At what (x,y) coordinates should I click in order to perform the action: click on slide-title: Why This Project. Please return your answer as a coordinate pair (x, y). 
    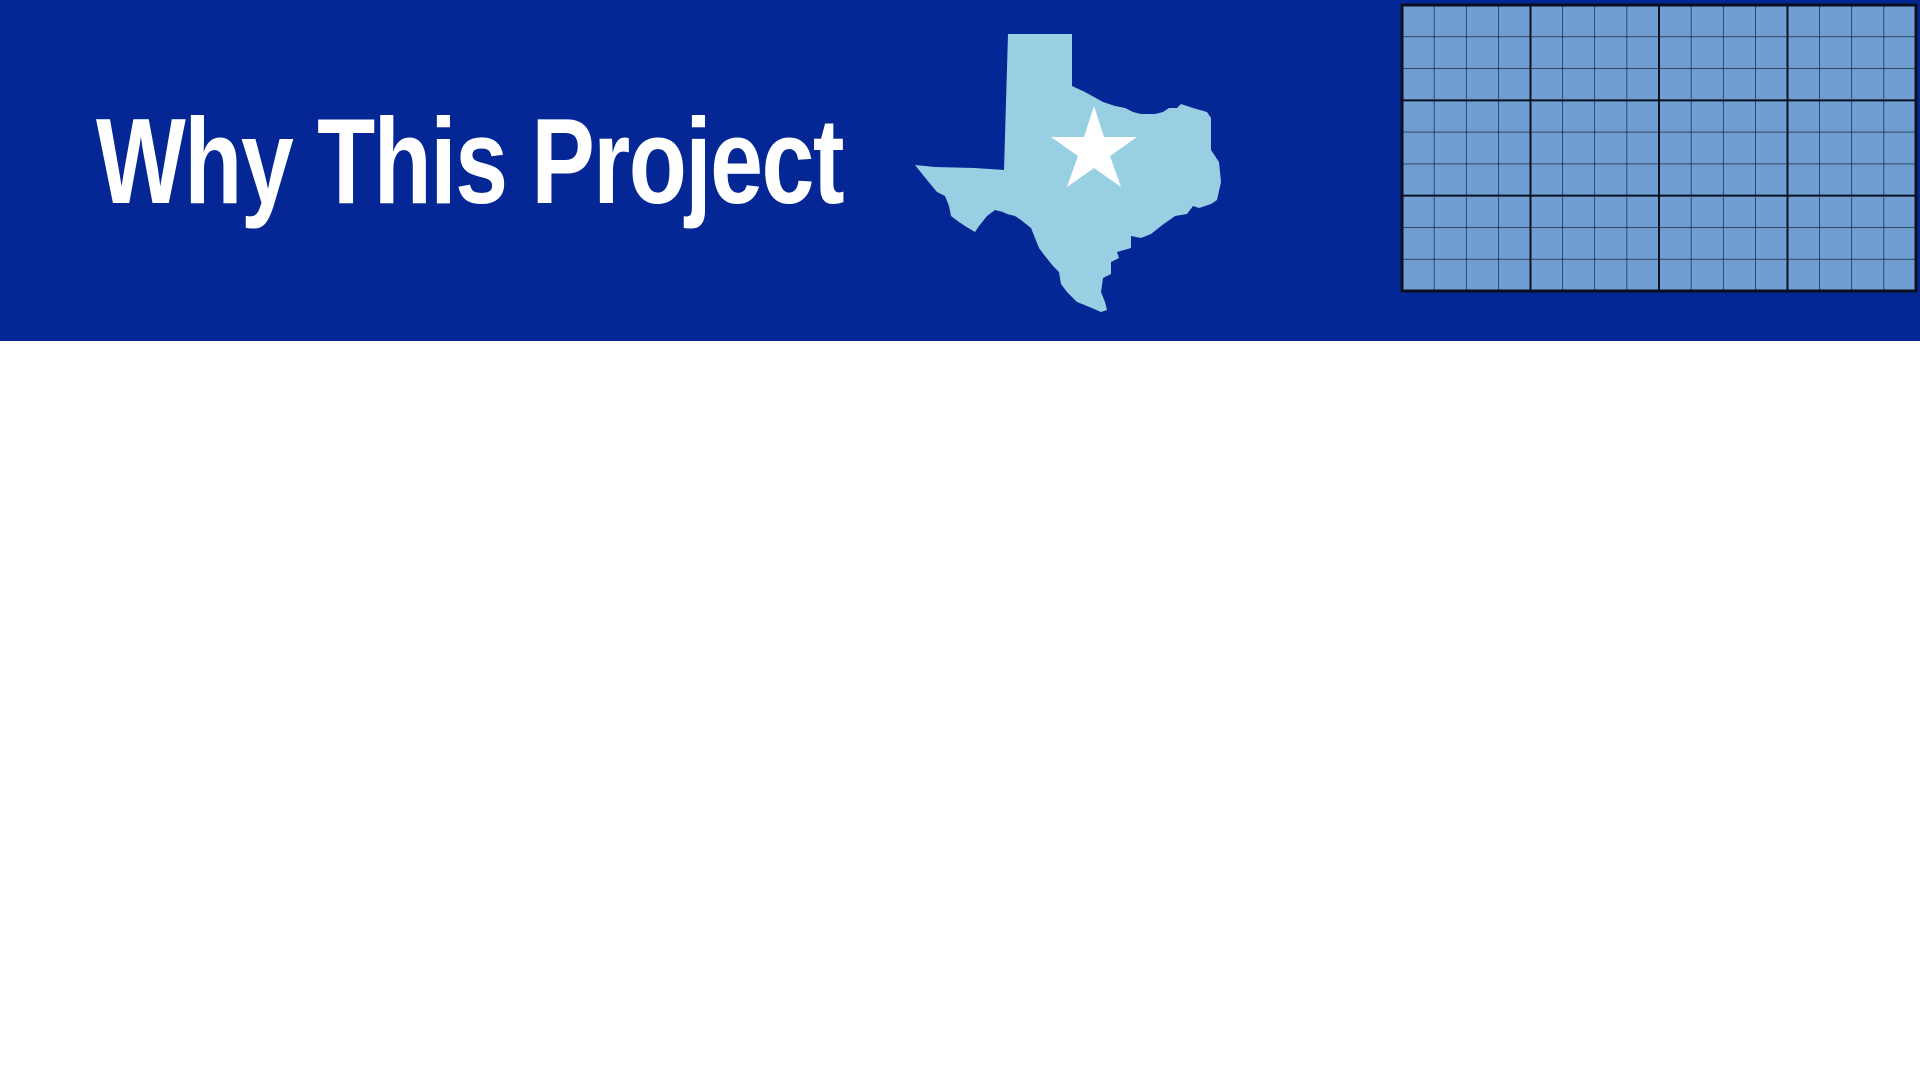
    Looking at the image, I should click on (470, 161).